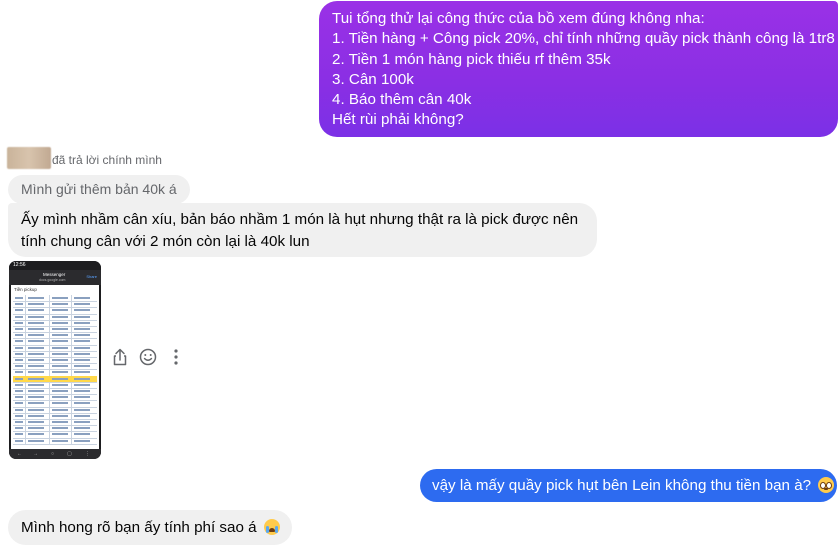 The image size is (840, 547). I want to click on incoming-message-reply: Mình hong rõ bạn ấy tính phí sao á, so click(150, 527).